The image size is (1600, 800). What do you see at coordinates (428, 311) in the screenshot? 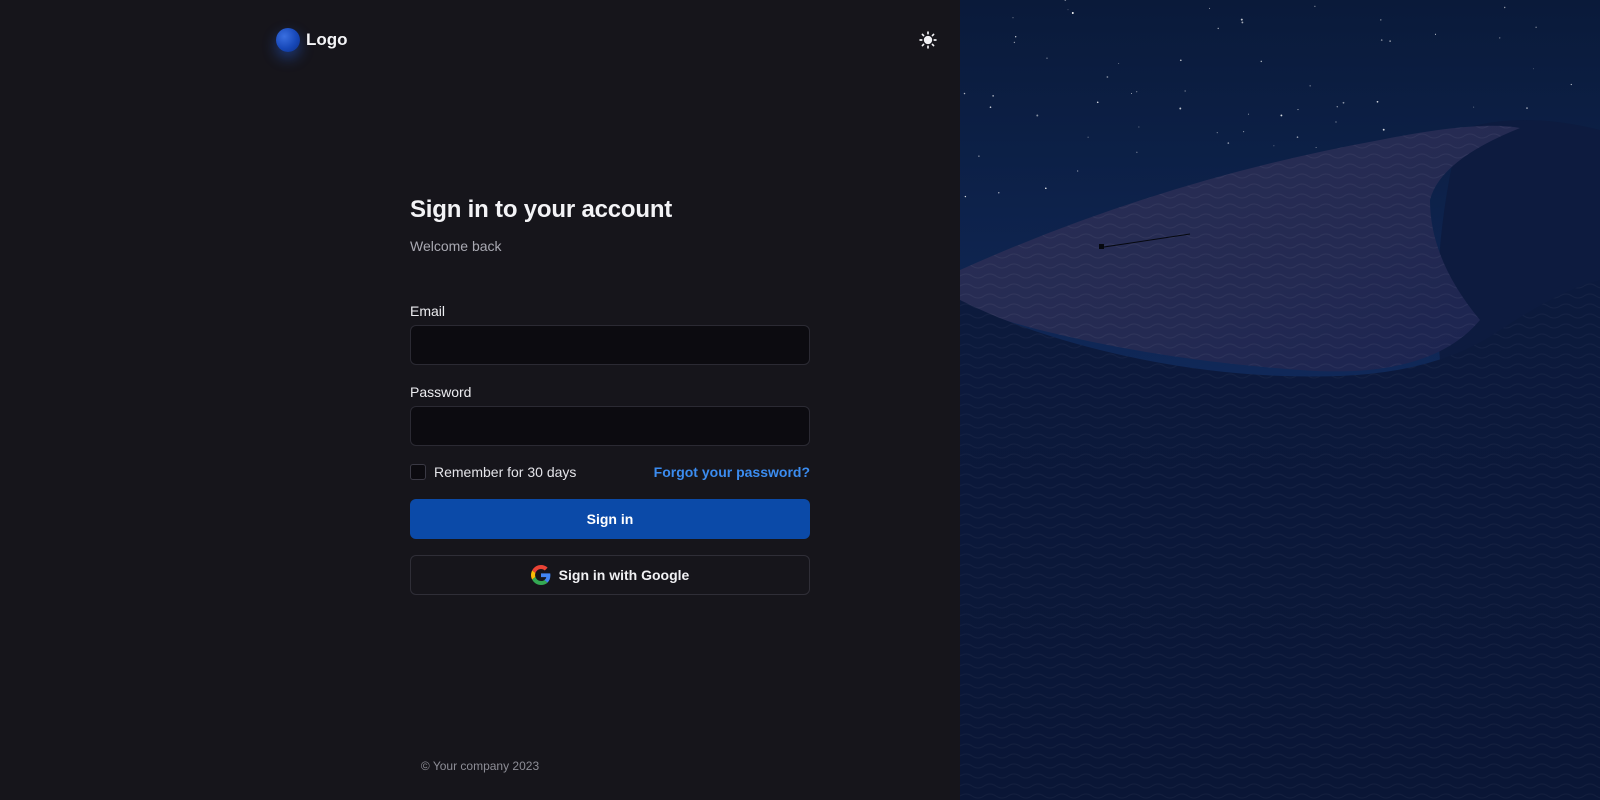
I see `email-label: Email` at bounding box center [428, 311].